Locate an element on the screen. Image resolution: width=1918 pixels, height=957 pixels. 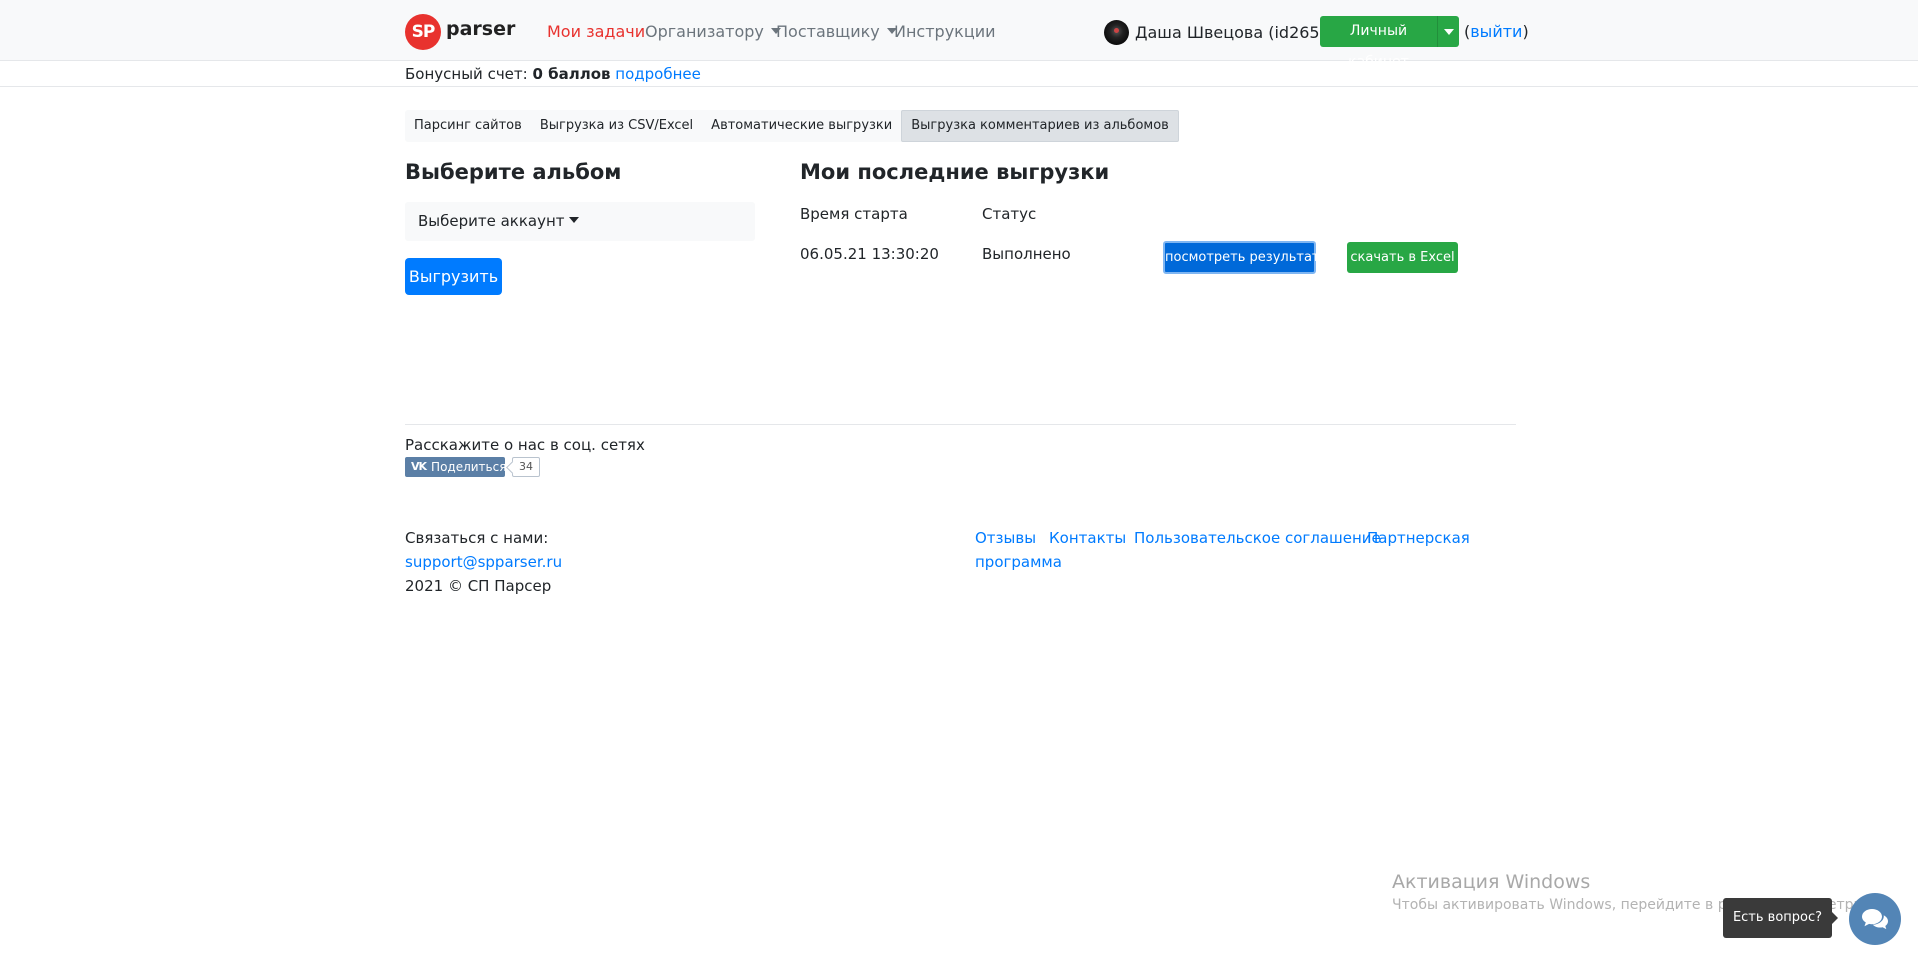
user-greeting: Даша Швецова (id26527)! is located at coordinates (1228, 32).